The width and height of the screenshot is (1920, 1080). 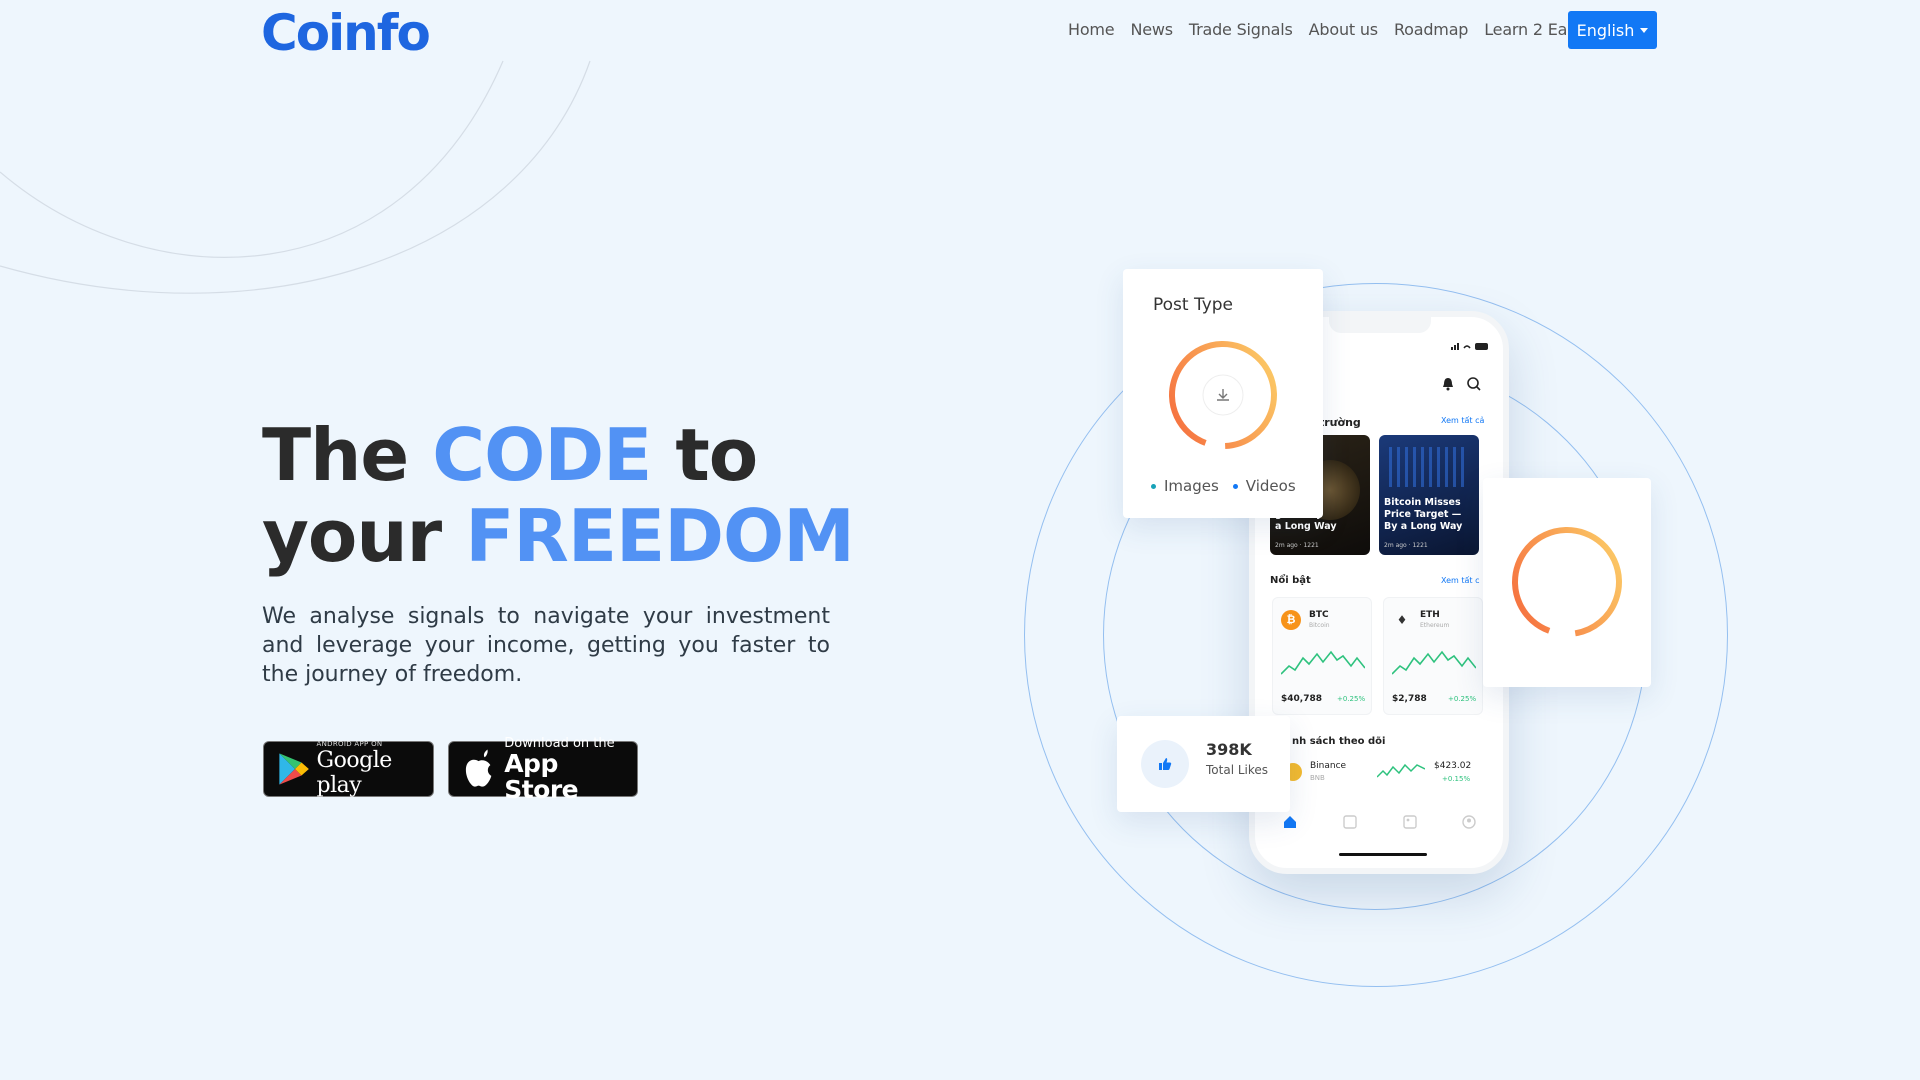 I want to click on total-likes-value: 398K, so click(x=1229, y=749).